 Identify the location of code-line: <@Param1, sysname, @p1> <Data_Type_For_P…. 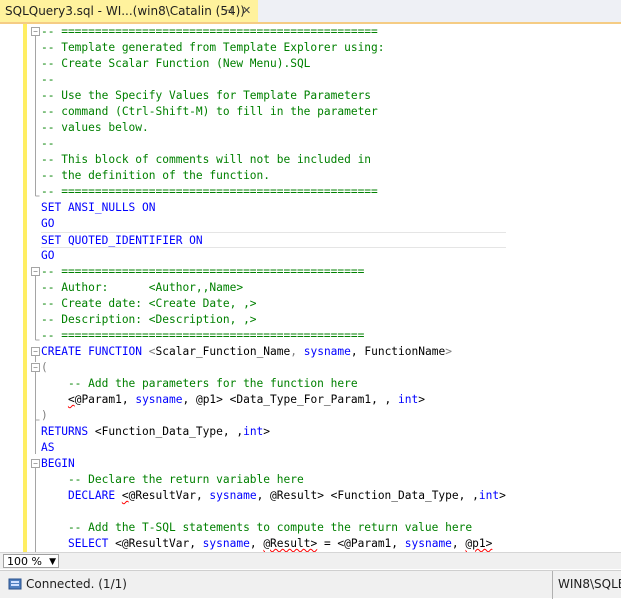
(273, 400).